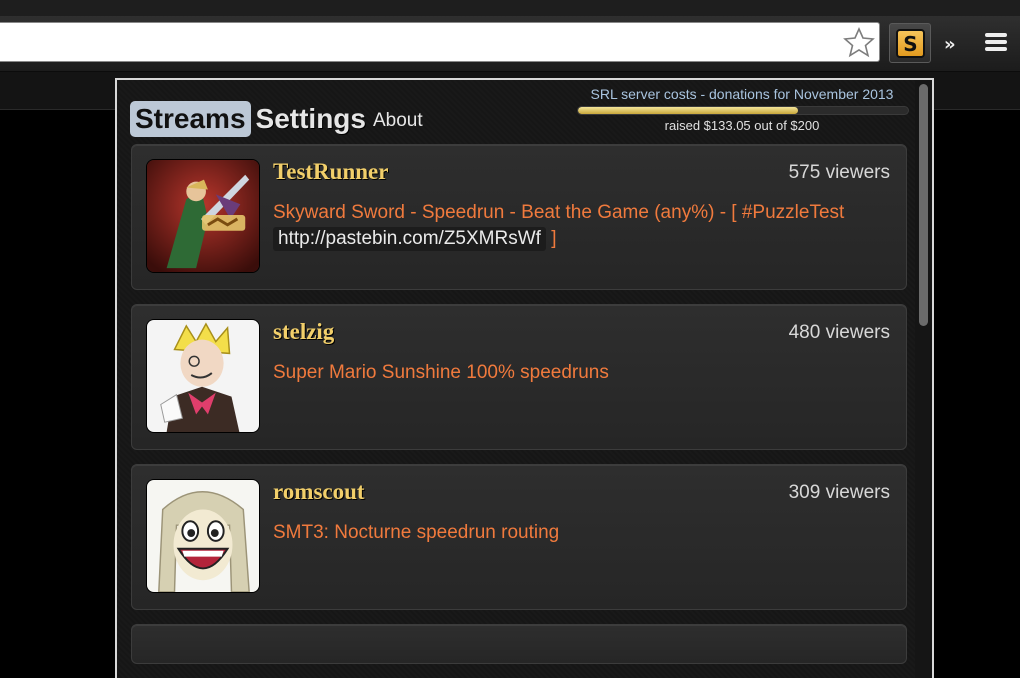 Image resolution: width=1020 pixels, height=678 pixels. What do you see at coordinates (416, 532) in the screenshot?
I see `stream-status: SMT3: Nocturne speedrun routing` at bounding box center [416, 532].